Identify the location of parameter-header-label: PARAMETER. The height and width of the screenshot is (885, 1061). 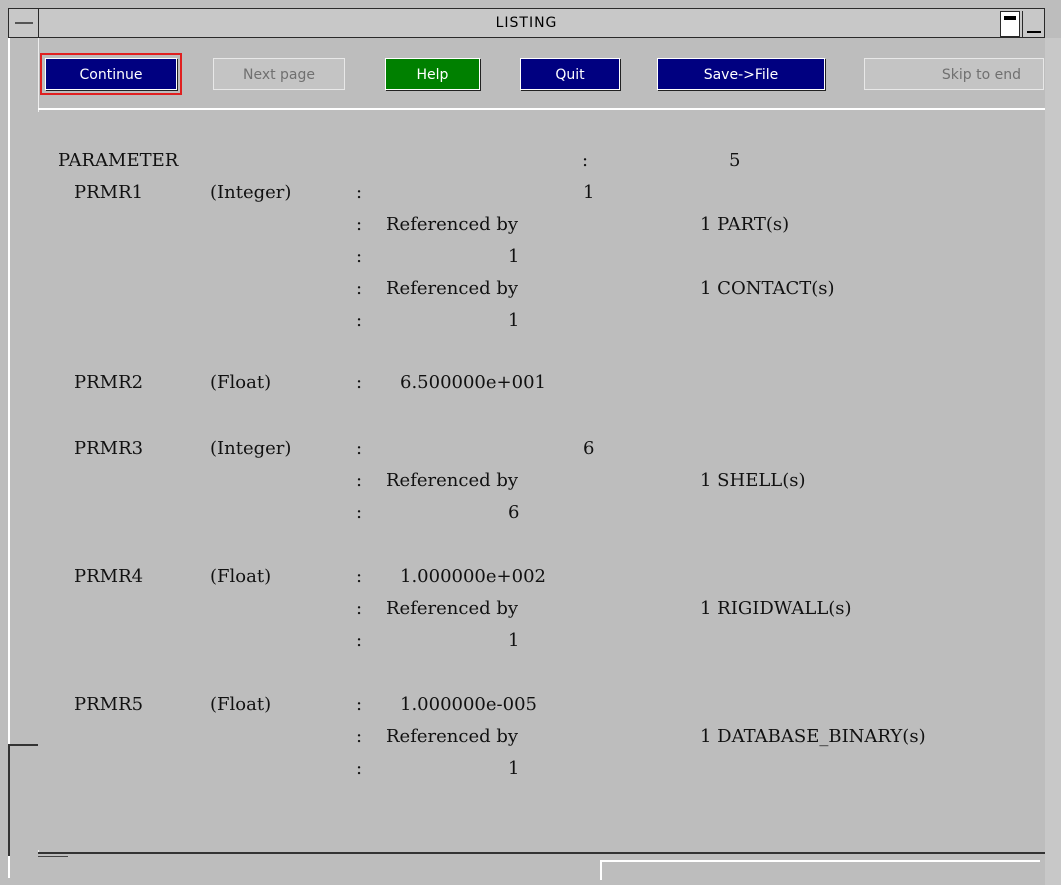
(118, 160).